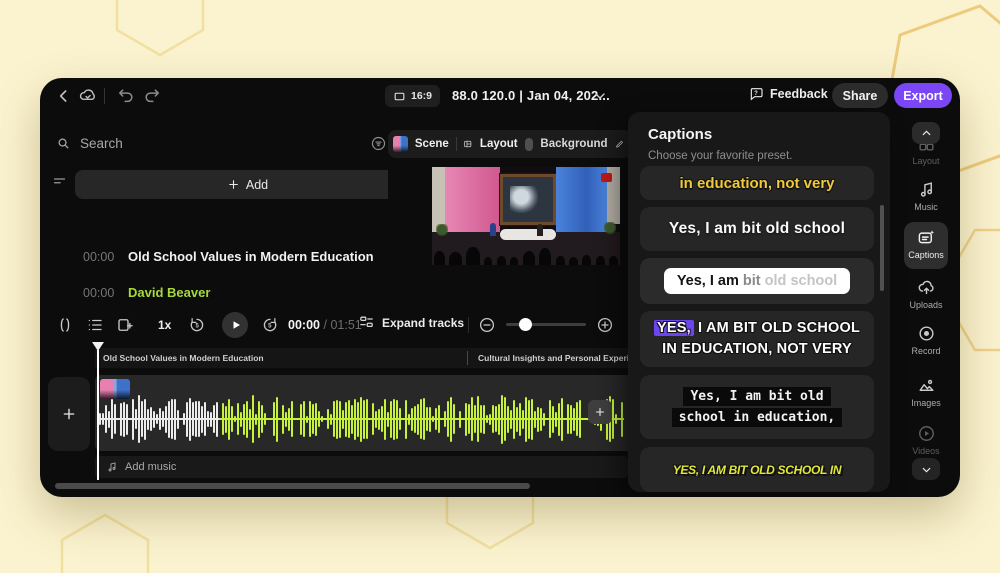  Describe the element at coordinates (270, 325) in the screenshot. I see `forward-5-icon: 5` at that location.